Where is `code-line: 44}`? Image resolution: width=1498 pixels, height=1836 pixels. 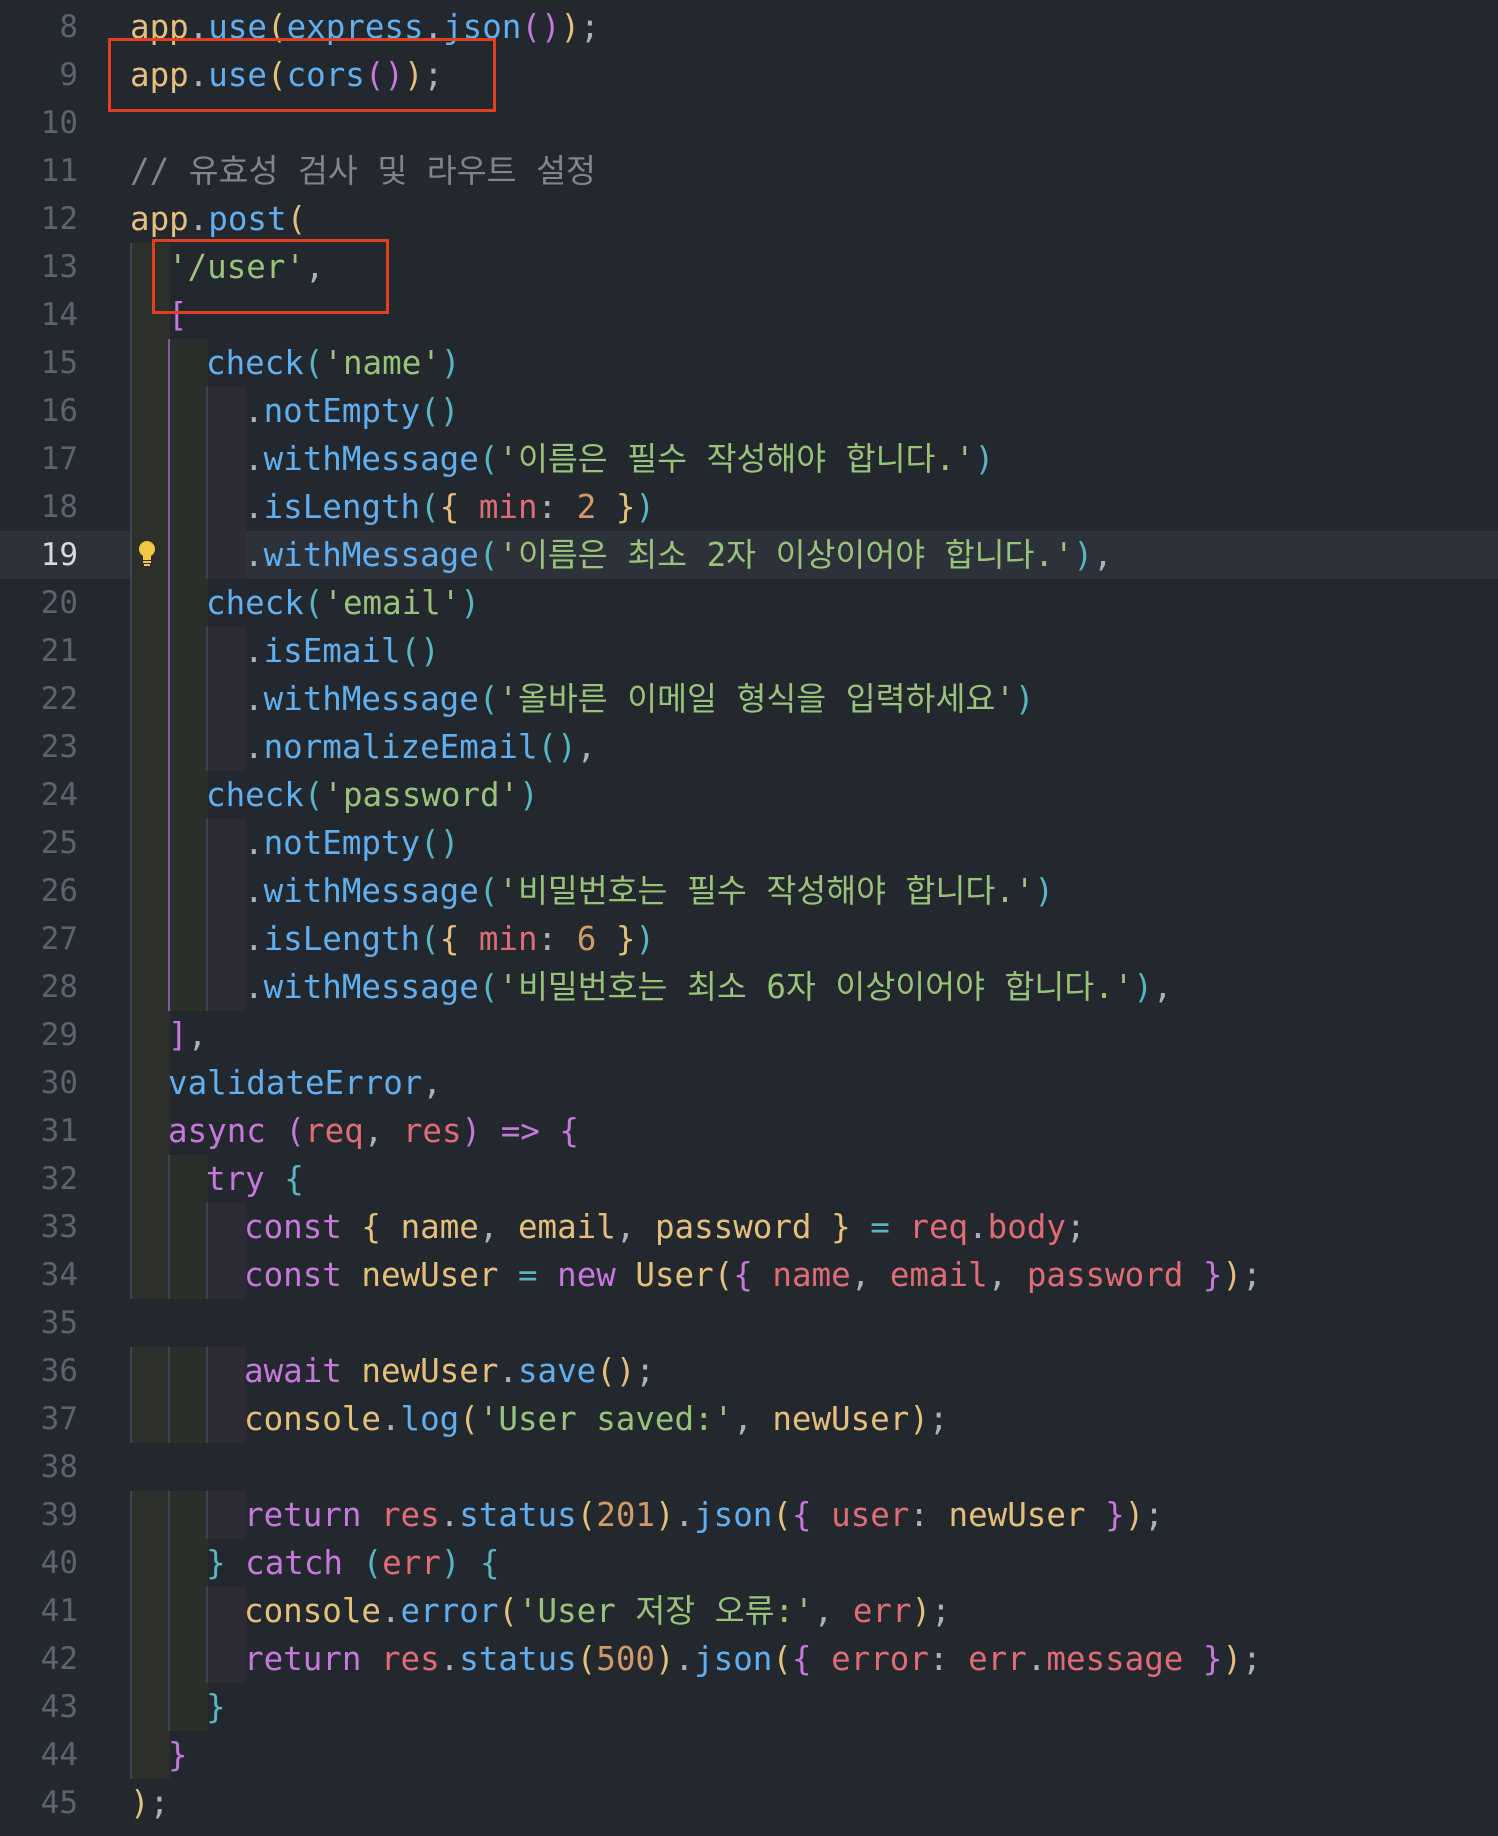 code-line: 44} is located at coordinates (749, 1755).